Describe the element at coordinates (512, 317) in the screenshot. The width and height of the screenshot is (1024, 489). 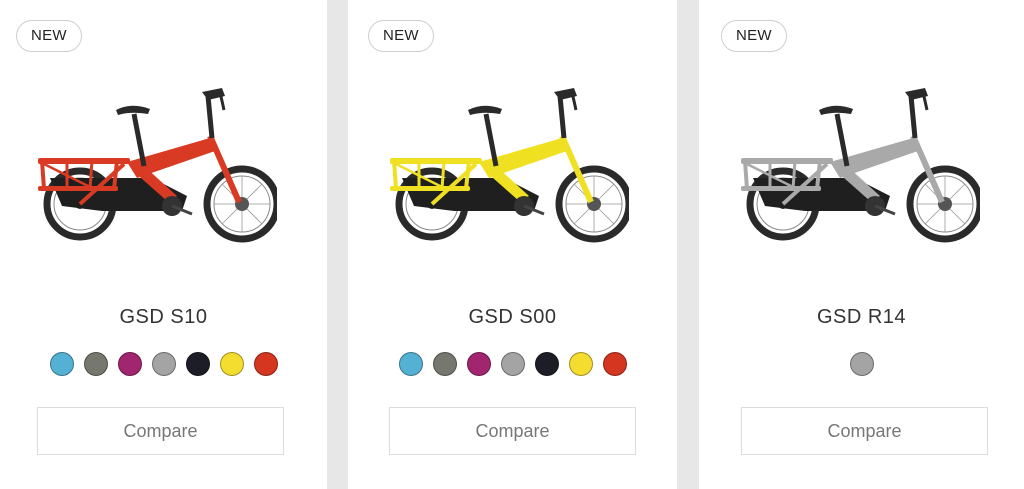
I see `product-name: GSD S00` at that location.